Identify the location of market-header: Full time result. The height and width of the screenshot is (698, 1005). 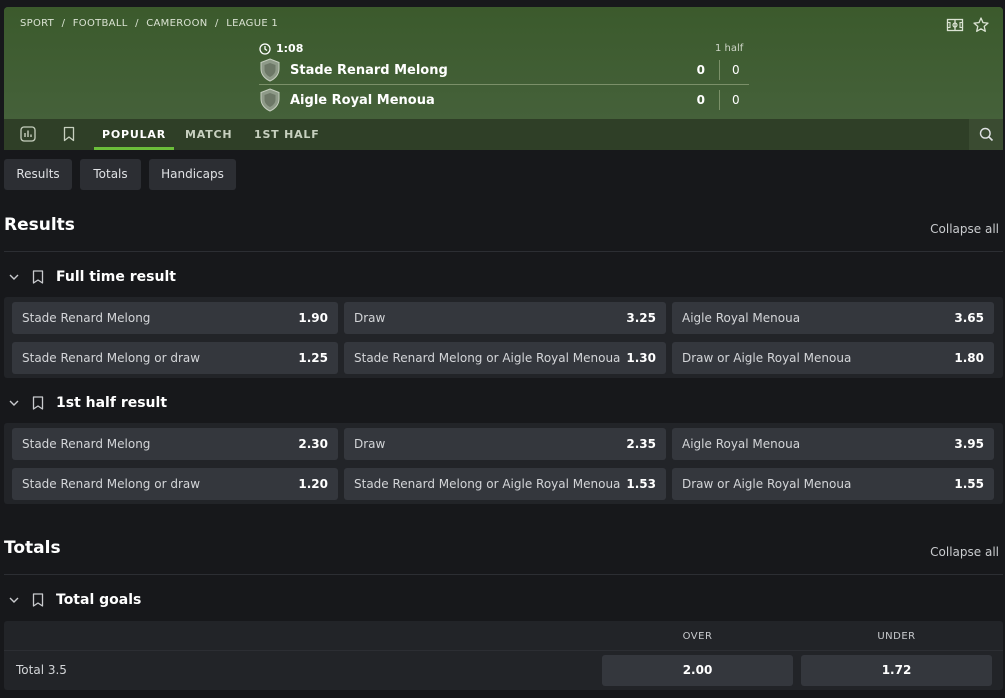
(92, 277).